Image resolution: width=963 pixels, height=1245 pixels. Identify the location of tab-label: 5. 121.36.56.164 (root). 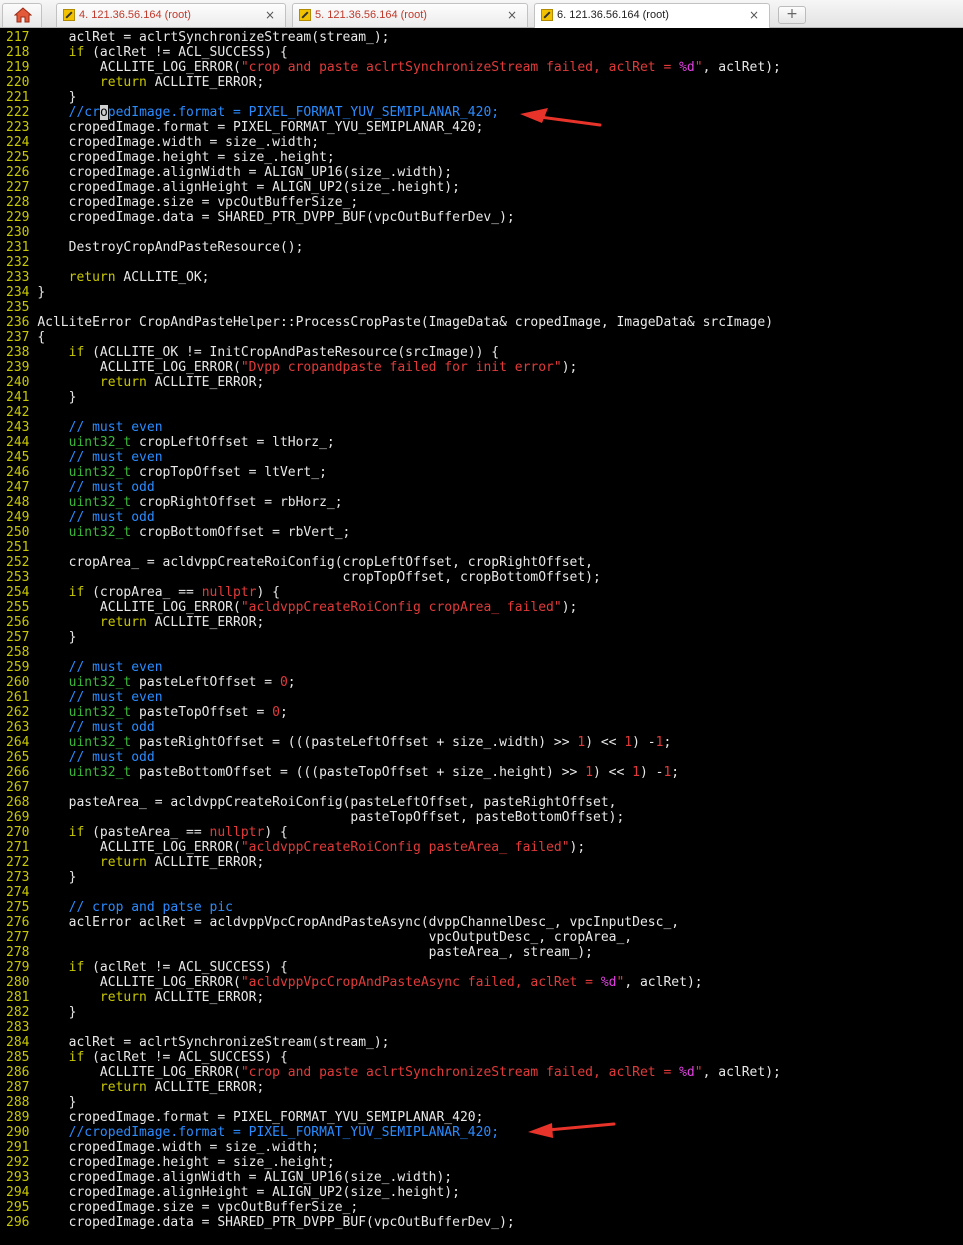
(371, 15).